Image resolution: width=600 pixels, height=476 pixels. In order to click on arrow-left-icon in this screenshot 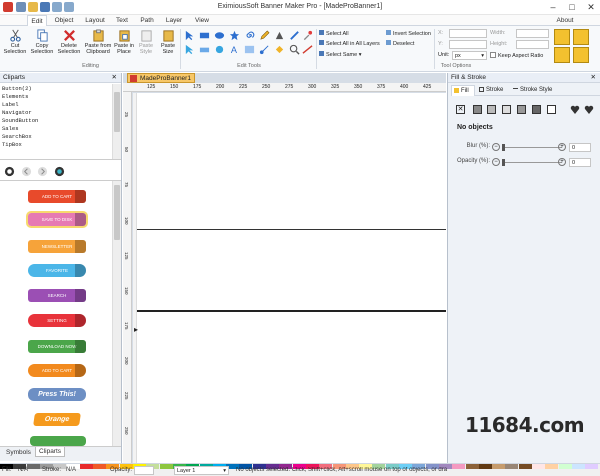, I will do `click(26, 171)`.